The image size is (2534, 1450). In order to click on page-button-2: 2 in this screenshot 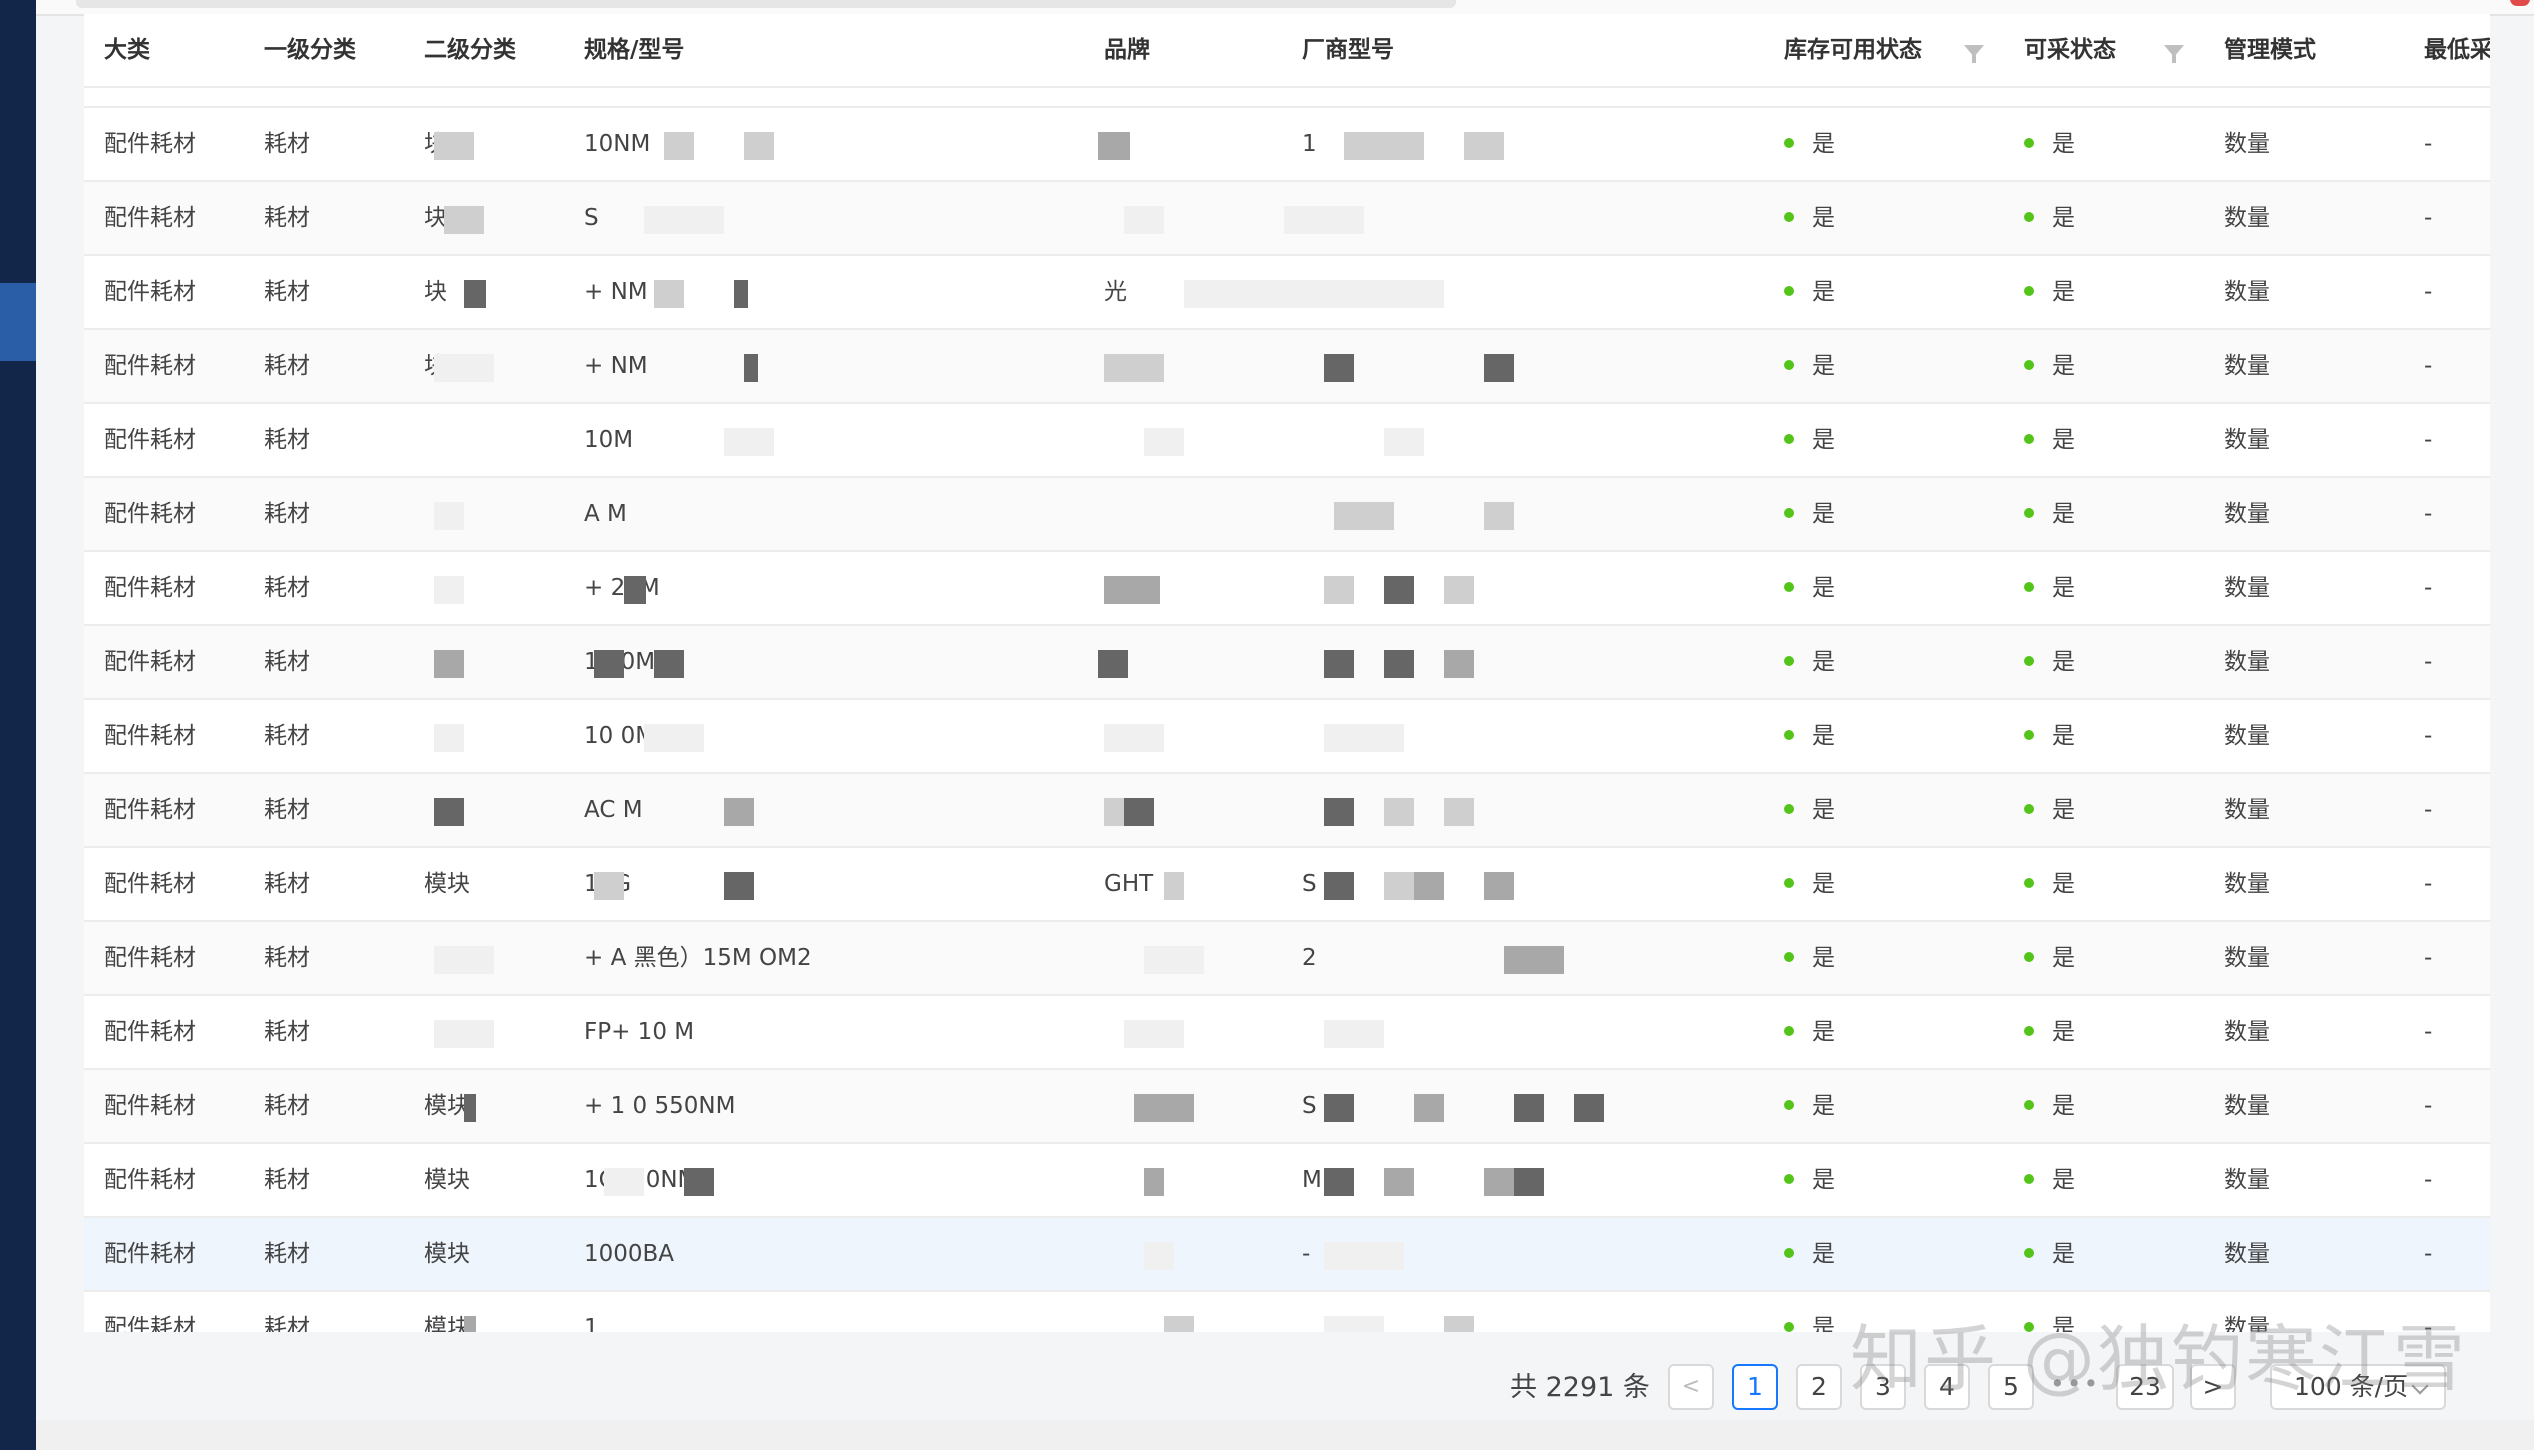, I will do `click(1819, 1387)`.